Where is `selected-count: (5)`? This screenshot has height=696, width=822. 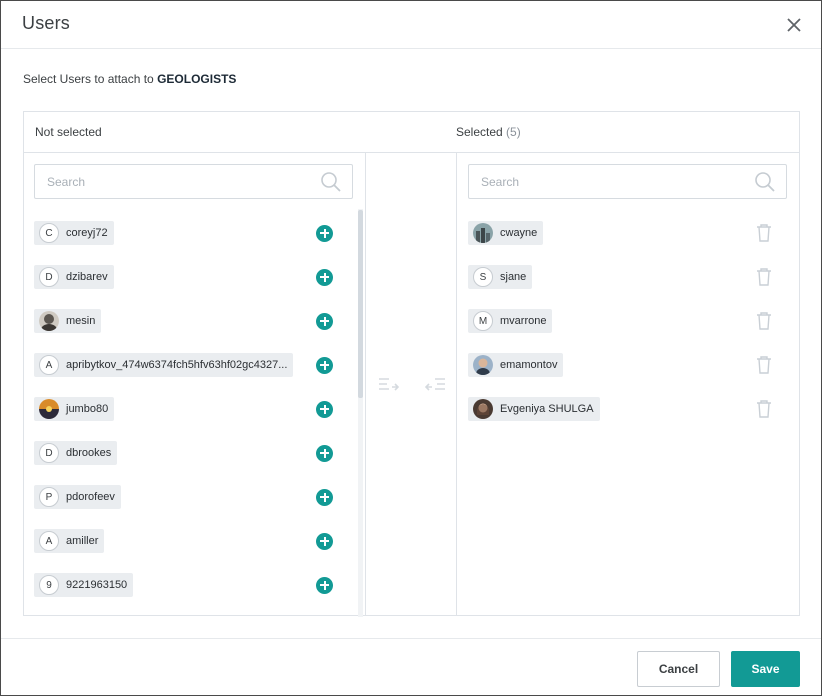
selected-count: (5) is located at coordinates (513, 132).